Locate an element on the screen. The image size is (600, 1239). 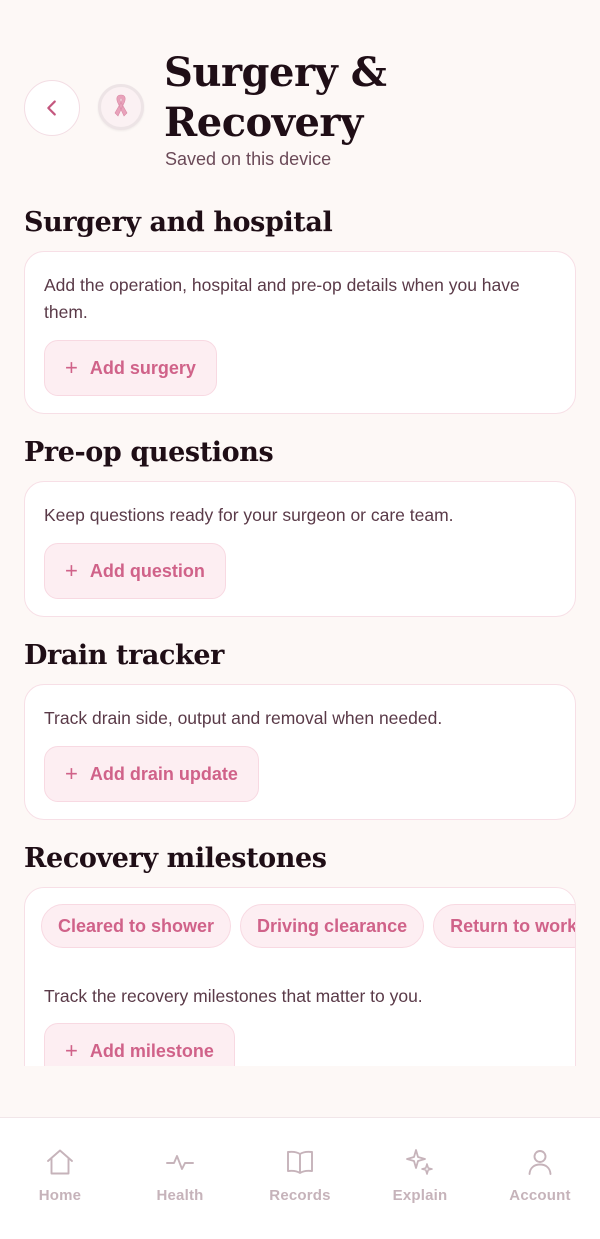
bottom-nav: Home Health Records Explain Account is located at coordinates (300, 1178).